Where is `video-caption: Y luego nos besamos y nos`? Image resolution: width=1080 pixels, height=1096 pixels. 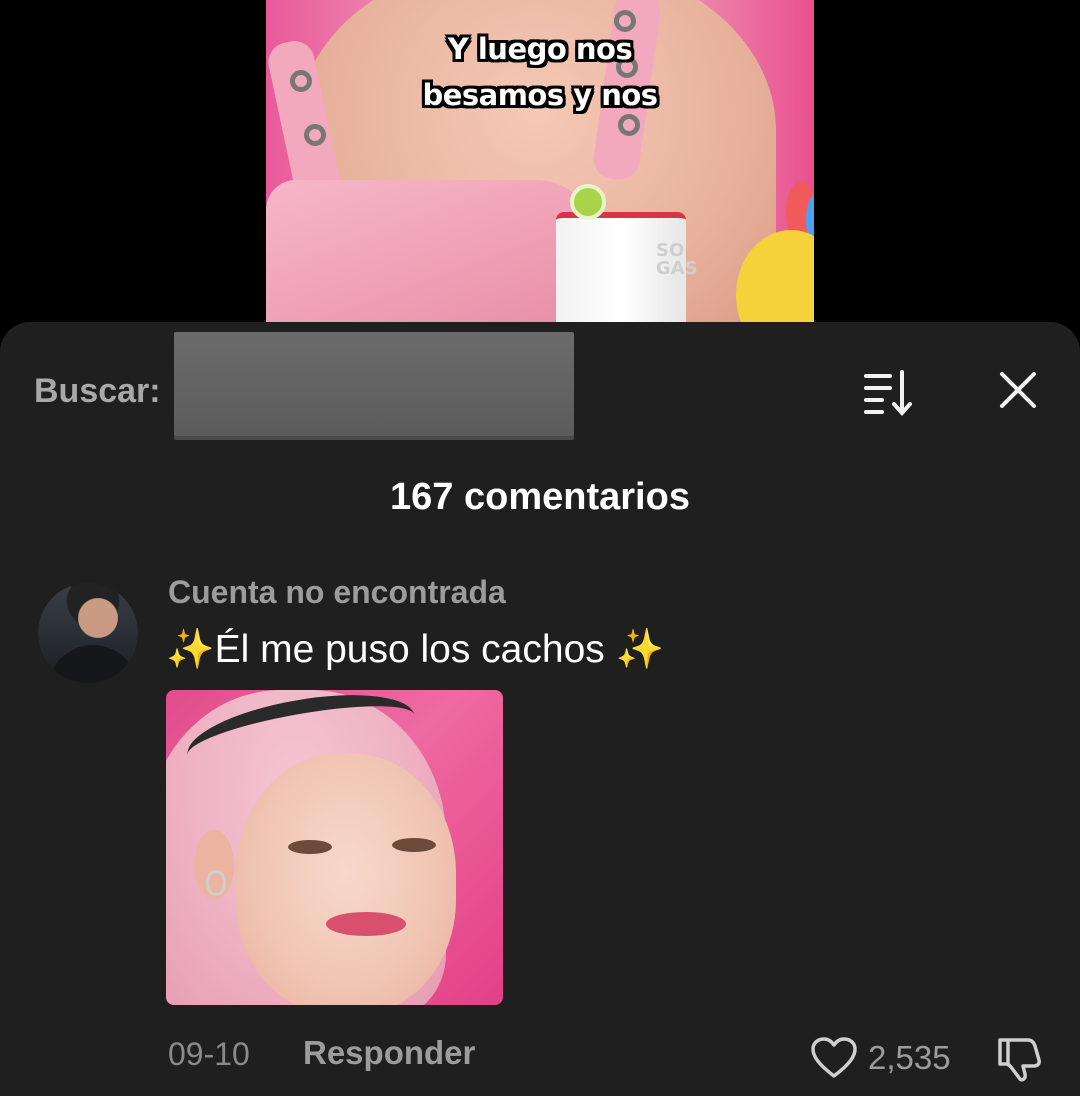
video-caption: Y luego nos besamos y nos is located at coordinates (540, 72).